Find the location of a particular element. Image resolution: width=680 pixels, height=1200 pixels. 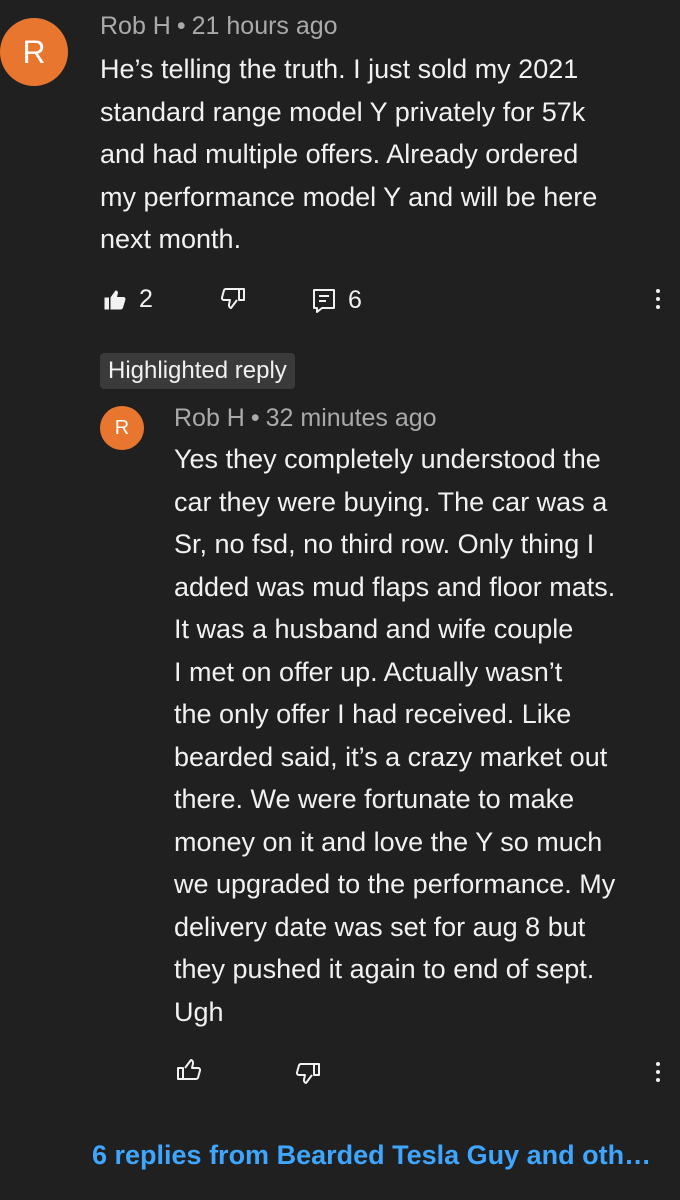

reply-meta: Rob H • 32 minutes ago is located at coordinates (305, 418).